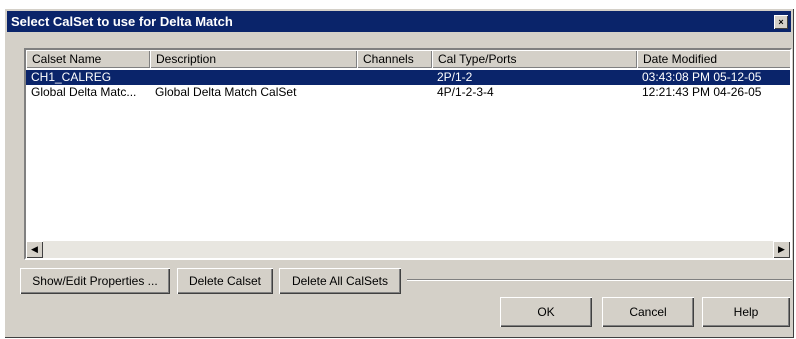 Image resolution: width=796 pixels, height=339 pixels. I want to click on cell-description, so click(253, 77).